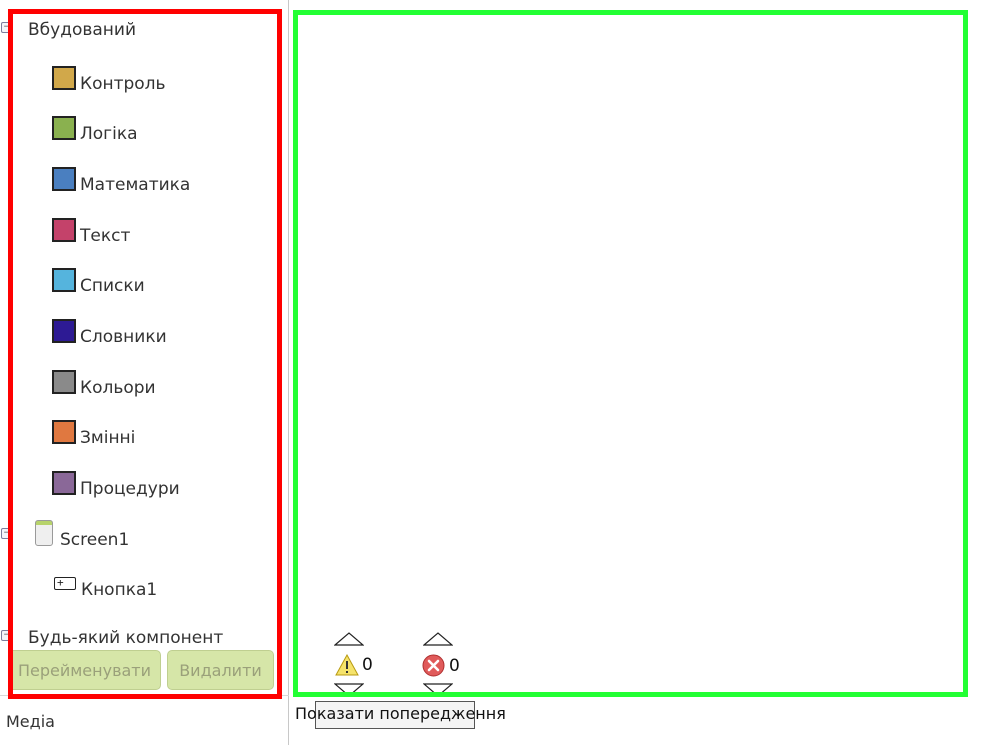  What do you see at coordinates (6, 27) in the screenshot?
I see `collapse-builtin-toggle: −` at bounding box center [6, 27].